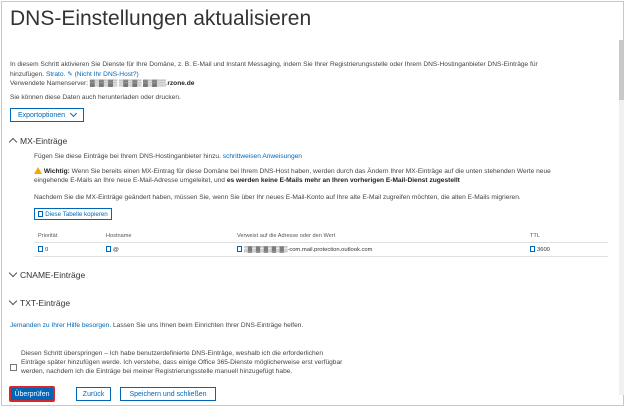 Image resolution: width=627 pixels, height=409 pixels. I want to click on table-row: 0, so click(43, 249).